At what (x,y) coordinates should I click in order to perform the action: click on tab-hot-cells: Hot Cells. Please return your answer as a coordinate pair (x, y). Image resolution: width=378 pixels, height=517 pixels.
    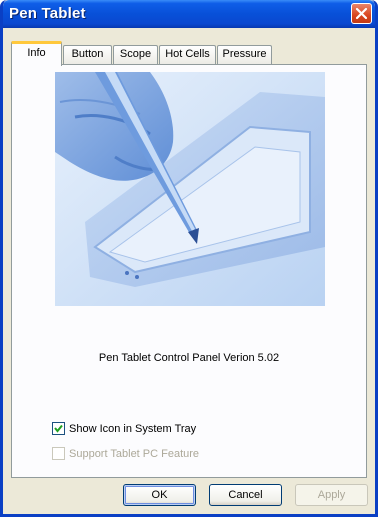
    Looking at the image, I should click on (187, 54).